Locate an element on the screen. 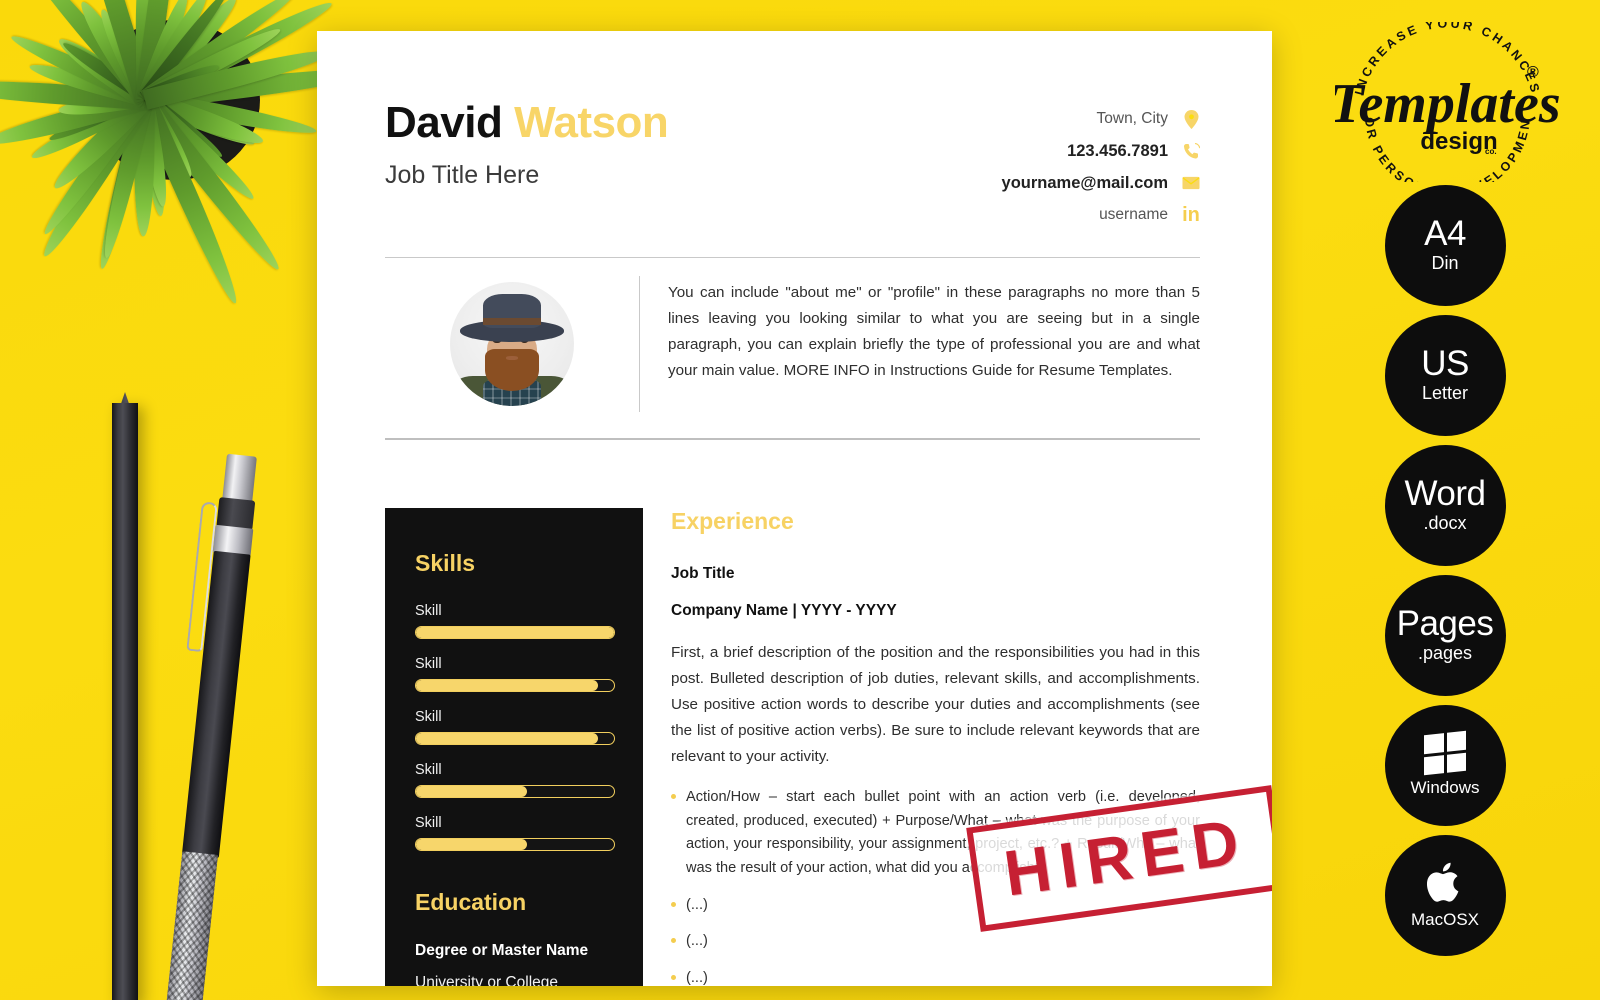 Image resolution: width=1600 pixels, height=1000 pixels. badge-macosx: MacOSX is located at coordinates (1445, 895).